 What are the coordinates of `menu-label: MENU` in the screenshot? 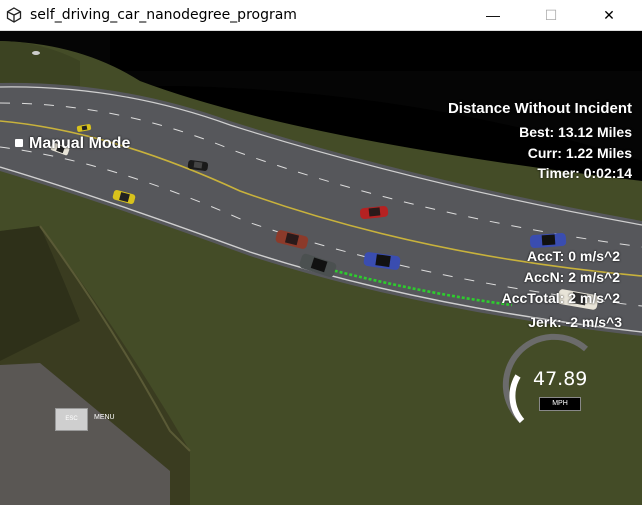 It's located at (104, 417).